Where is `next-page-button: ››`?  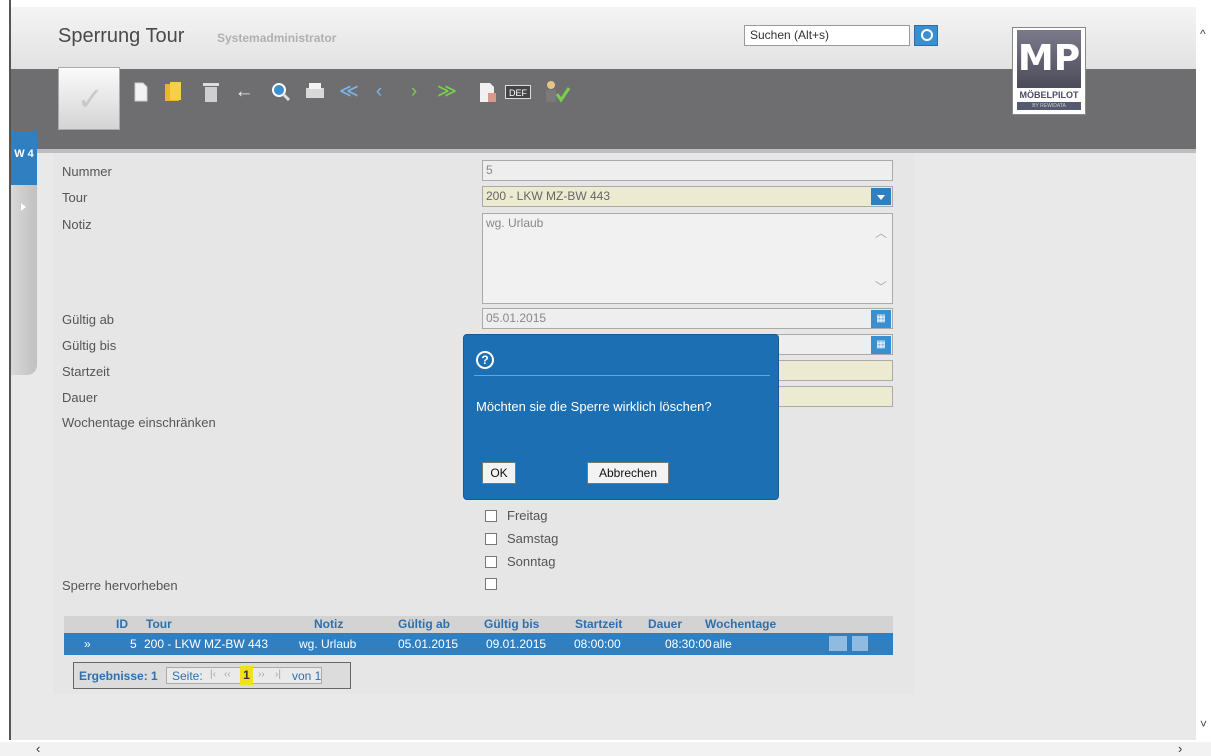
next-page-button: ›› is located at coordinates (261, 674).